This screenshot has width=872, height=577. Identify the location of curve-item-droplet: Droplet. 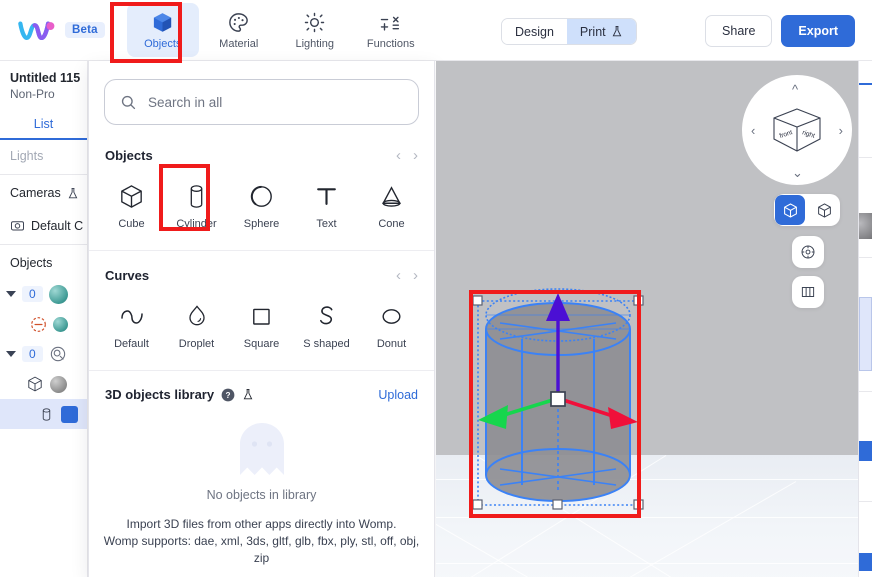
(196, 324).